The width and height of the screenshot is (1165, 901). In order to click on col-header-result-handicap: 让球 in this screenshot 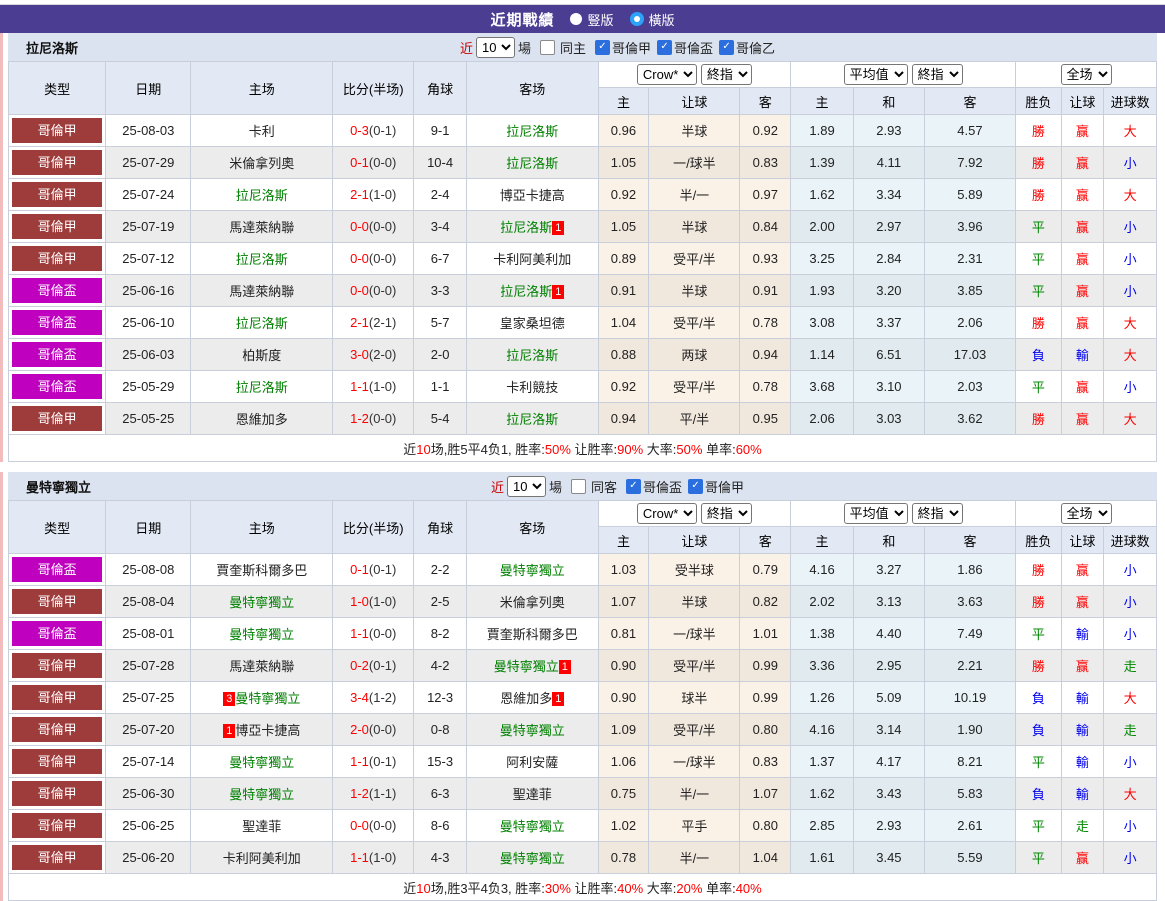, I will do `click(1082, 540)`.